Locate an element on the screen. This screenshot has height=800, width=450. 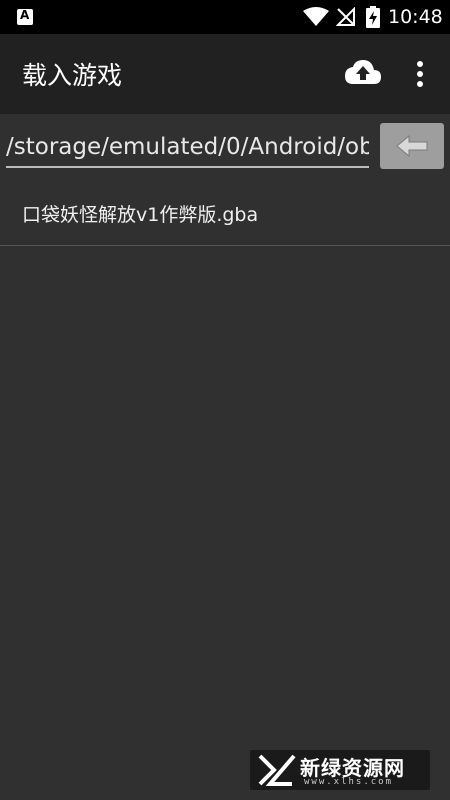
list-item: 口袋妖怪解放v1作弊版.gba is located at coordinates (225, 213).